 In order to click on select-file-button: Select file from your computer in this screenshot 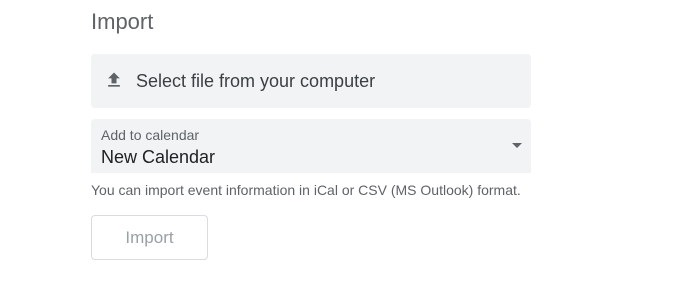, I will do `click(311, 81)`.